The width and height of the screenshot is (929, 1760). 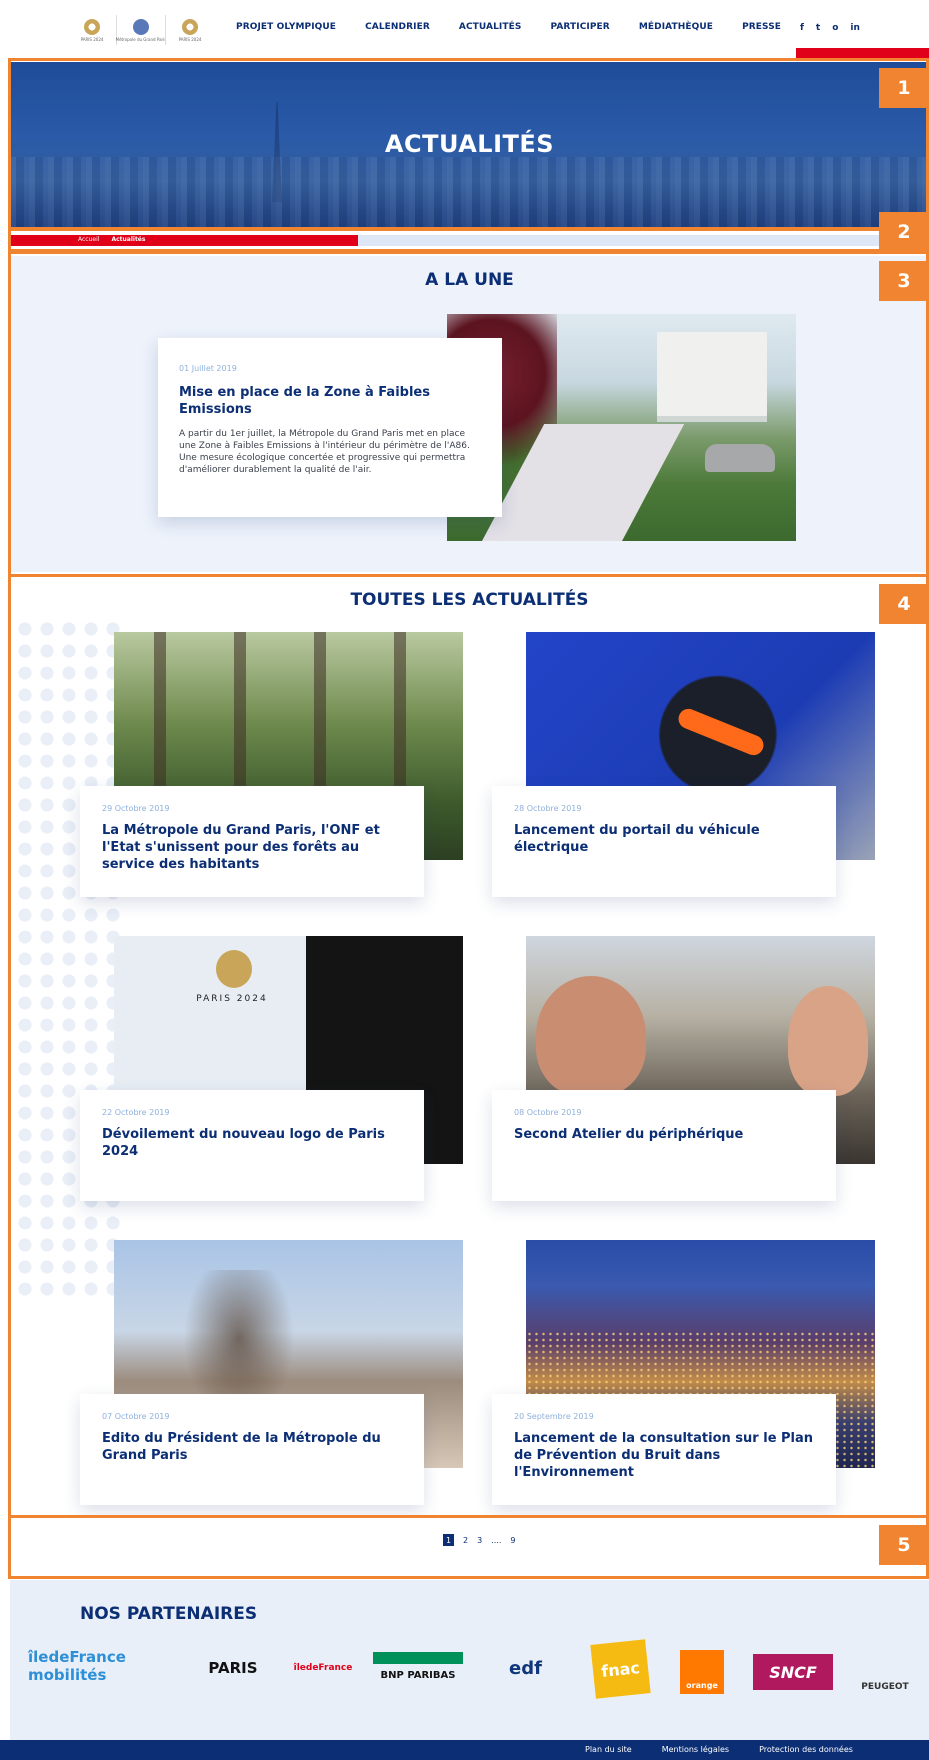 What do you see at coordinates (448, 1540) in the screenshot?
I see `page-1-button: 1` at bounding box center [448, 1540].